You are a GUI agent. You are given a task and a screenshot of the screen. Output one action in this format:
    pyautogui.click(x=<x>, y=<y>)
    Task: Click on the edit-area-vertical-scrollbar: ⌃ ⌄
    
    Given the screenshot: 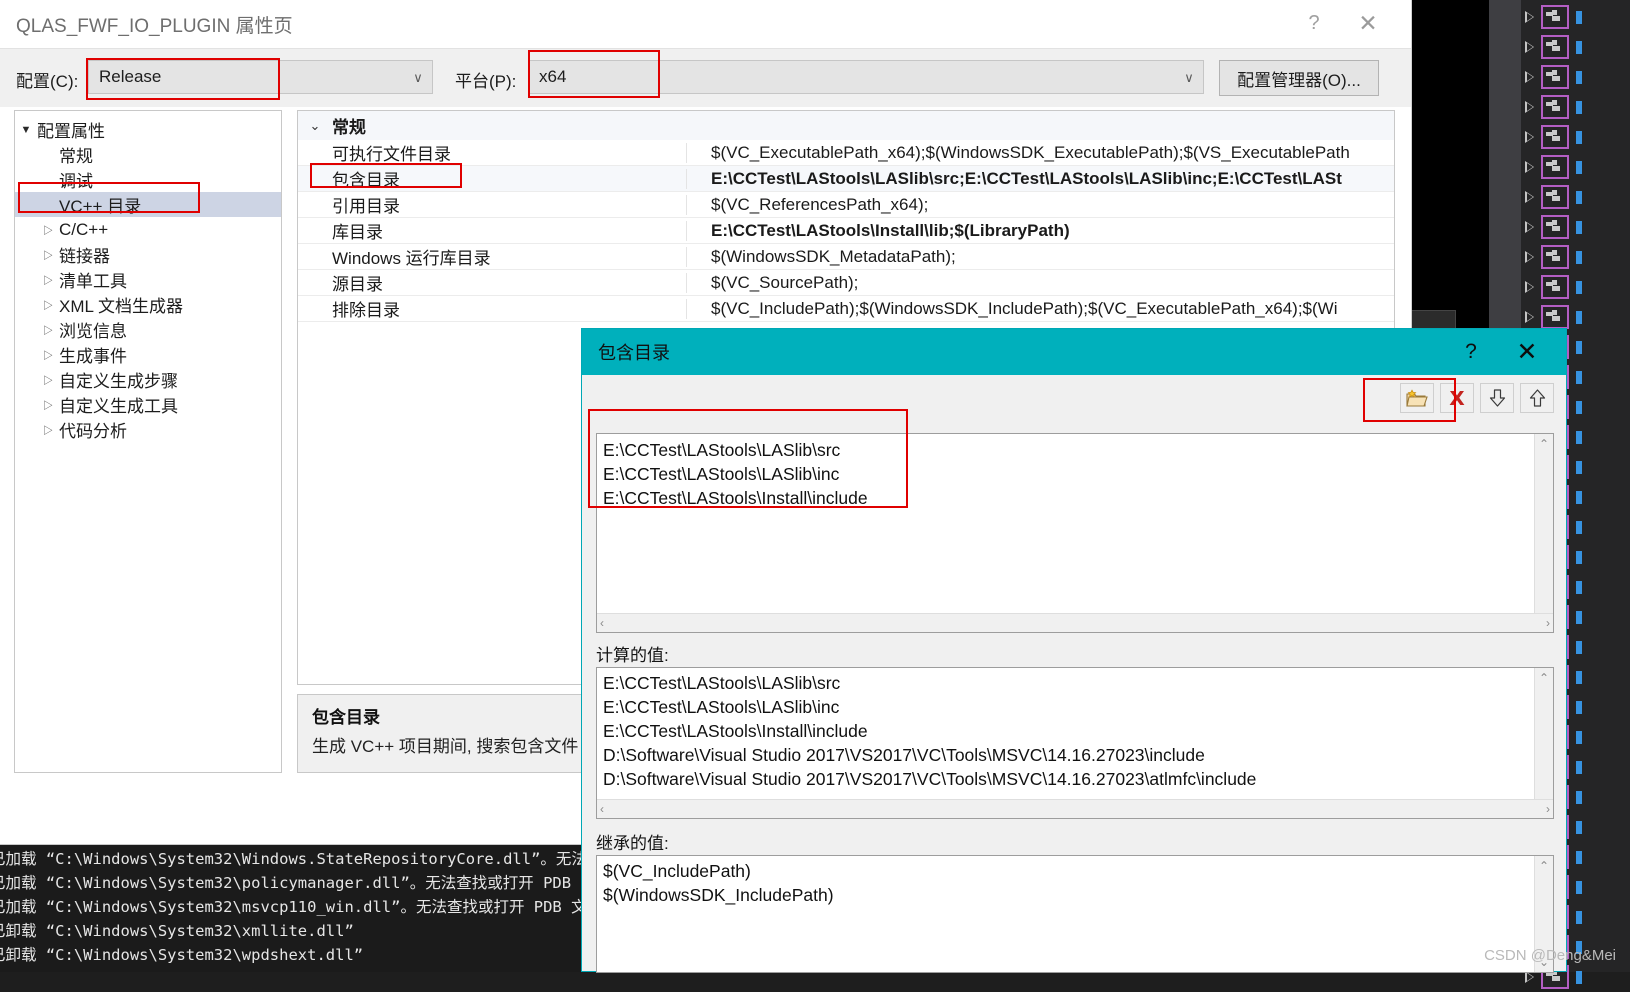 What is the action you would take?
    pyautogui.click(x=1543, y=533)
    